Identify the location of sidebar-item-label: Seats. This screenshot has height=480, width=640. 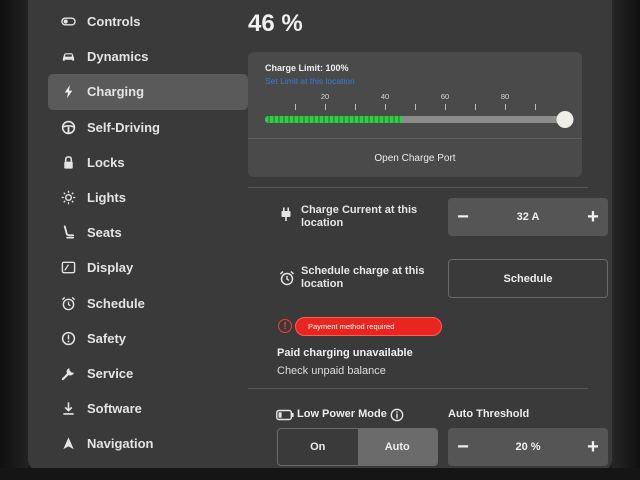
(104, 233).